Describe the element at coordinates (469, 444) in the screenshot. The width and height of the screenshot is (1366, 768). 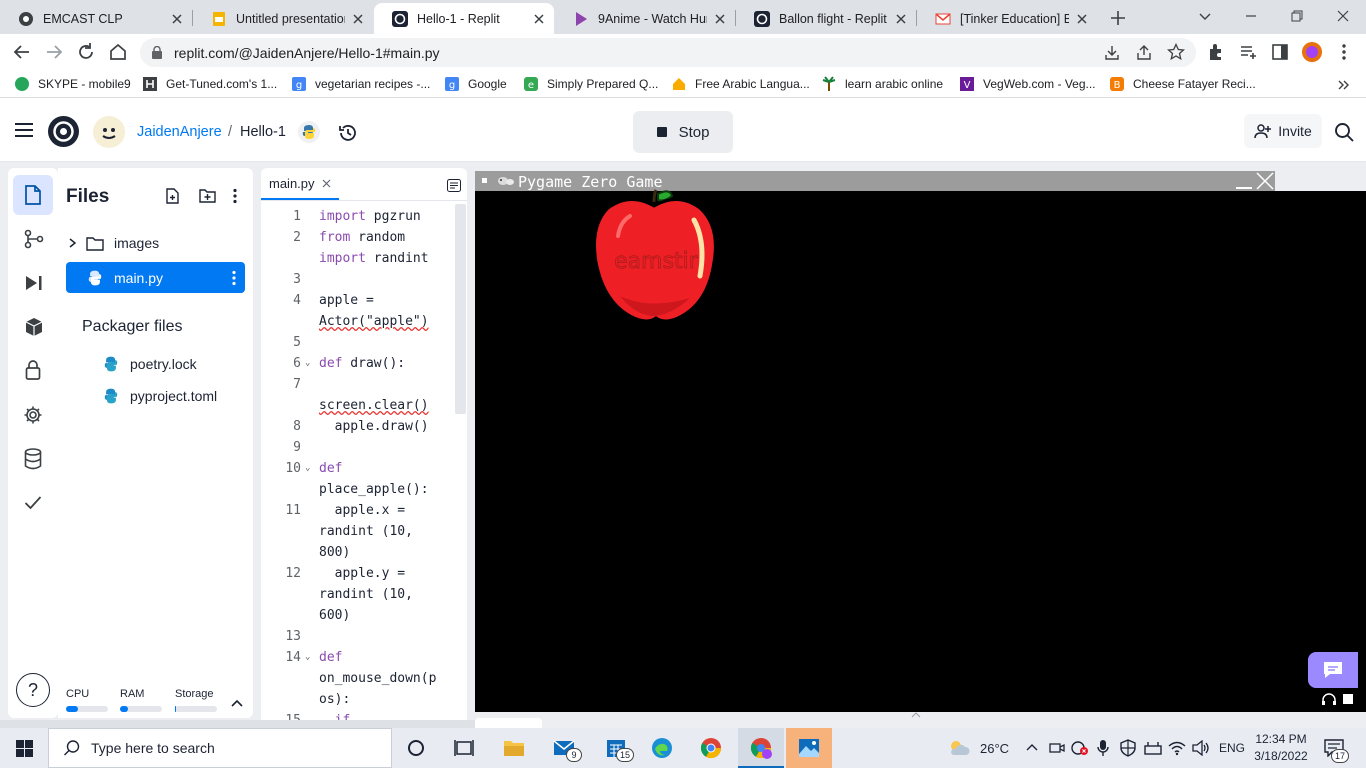
I see `pane-divider` at that location.